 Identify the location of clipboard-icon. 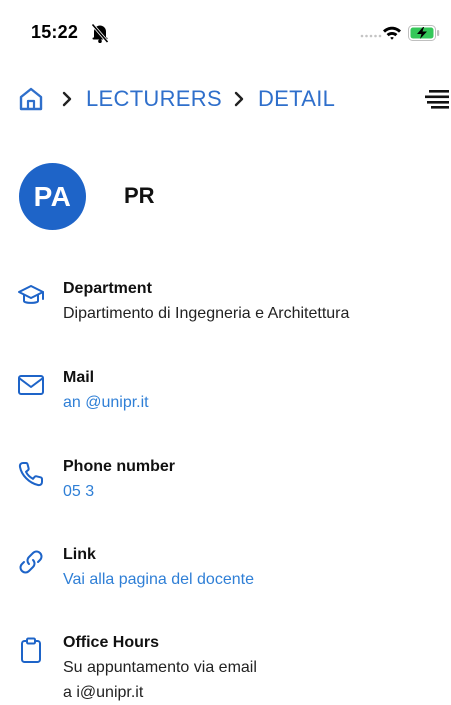
(31, 650).